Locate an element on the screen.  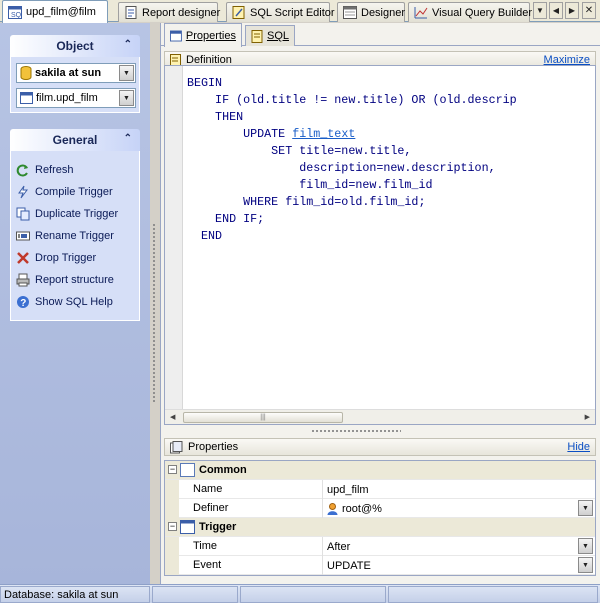
name-value-field: upd_film is located at coordinates (458, 489).